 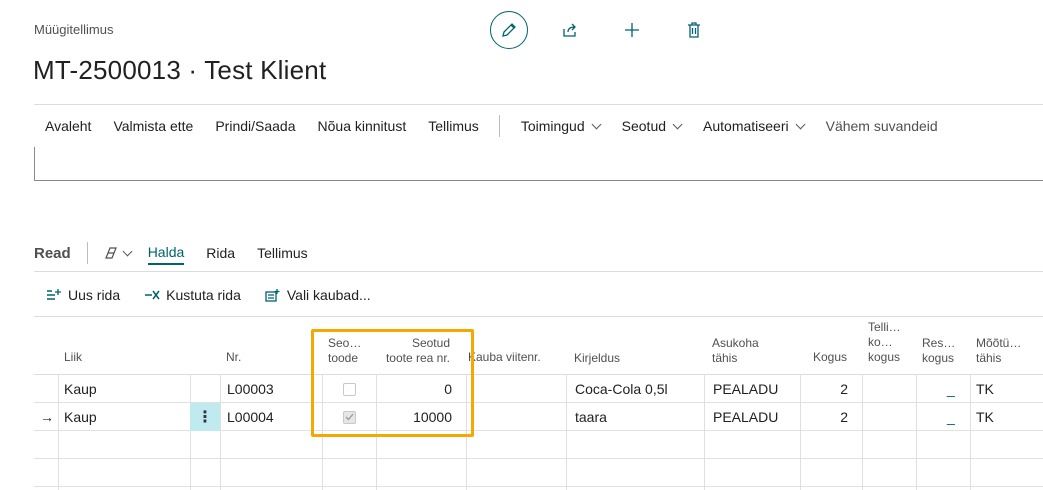 I want to click on menu-related: Seotud, so click(x=651, y=126).